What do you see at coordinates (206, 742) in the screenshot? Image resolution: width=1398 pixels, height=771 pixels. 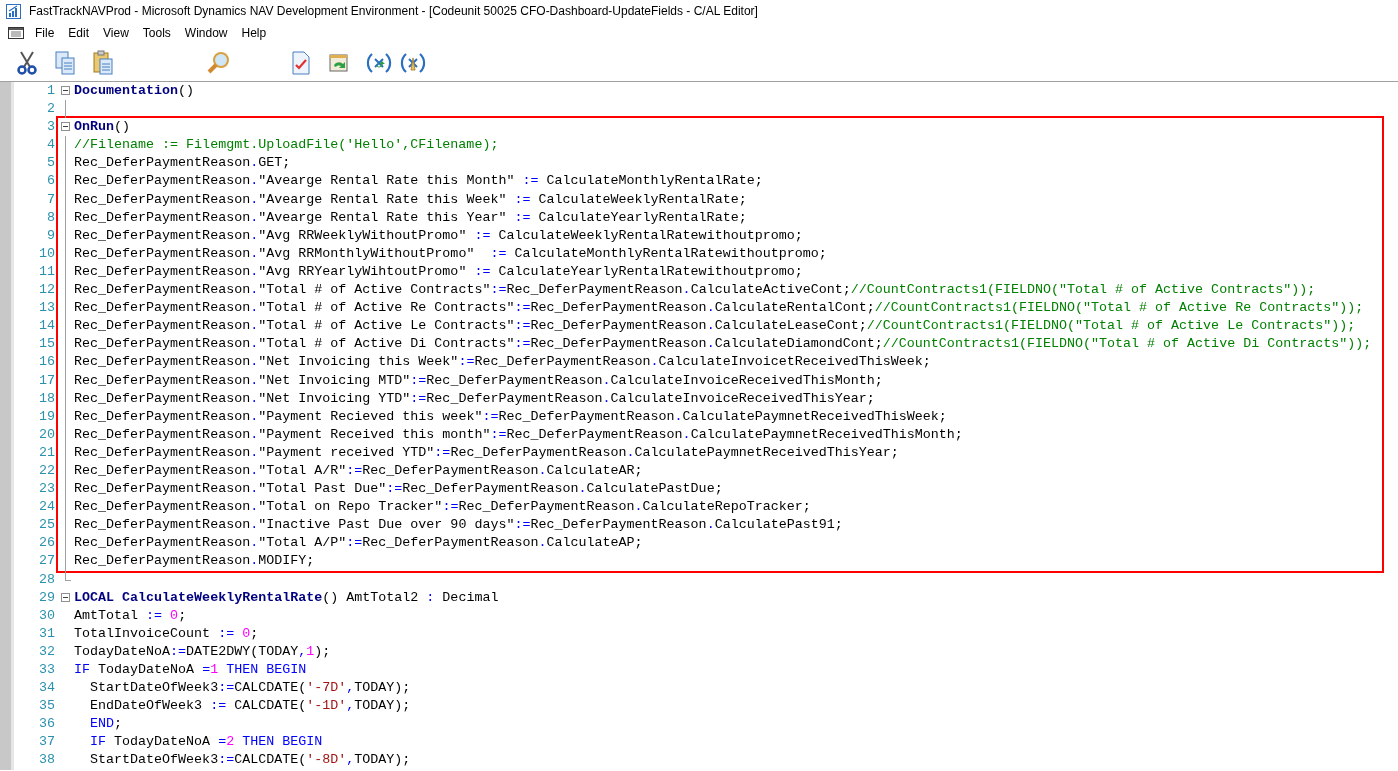 I see `code-line: IF TodayDateNoA =2 THEN BEGIN` at bounding box center [206, 742].